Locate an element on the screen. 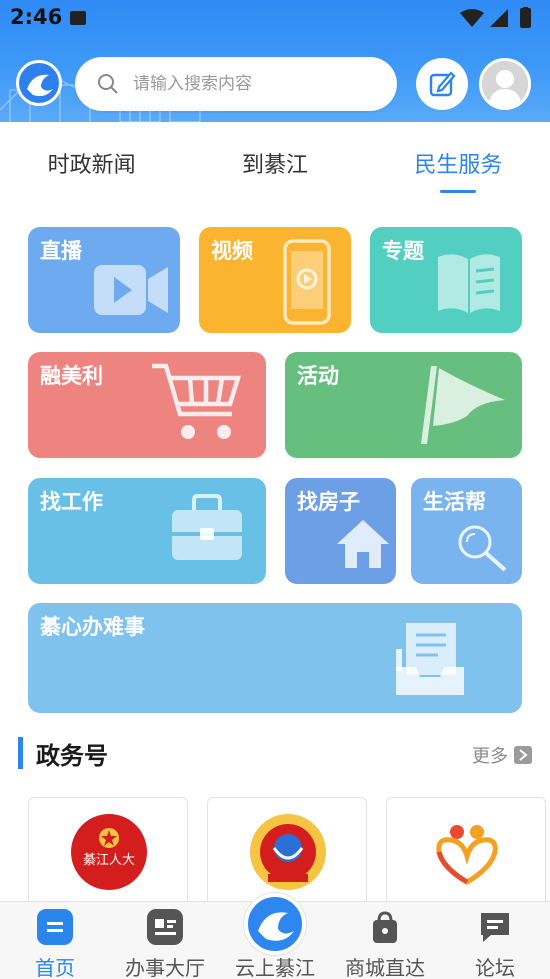 The height and width of the screenshot is (979, 550). video-camera-icon is located at coordinates (131, 290).